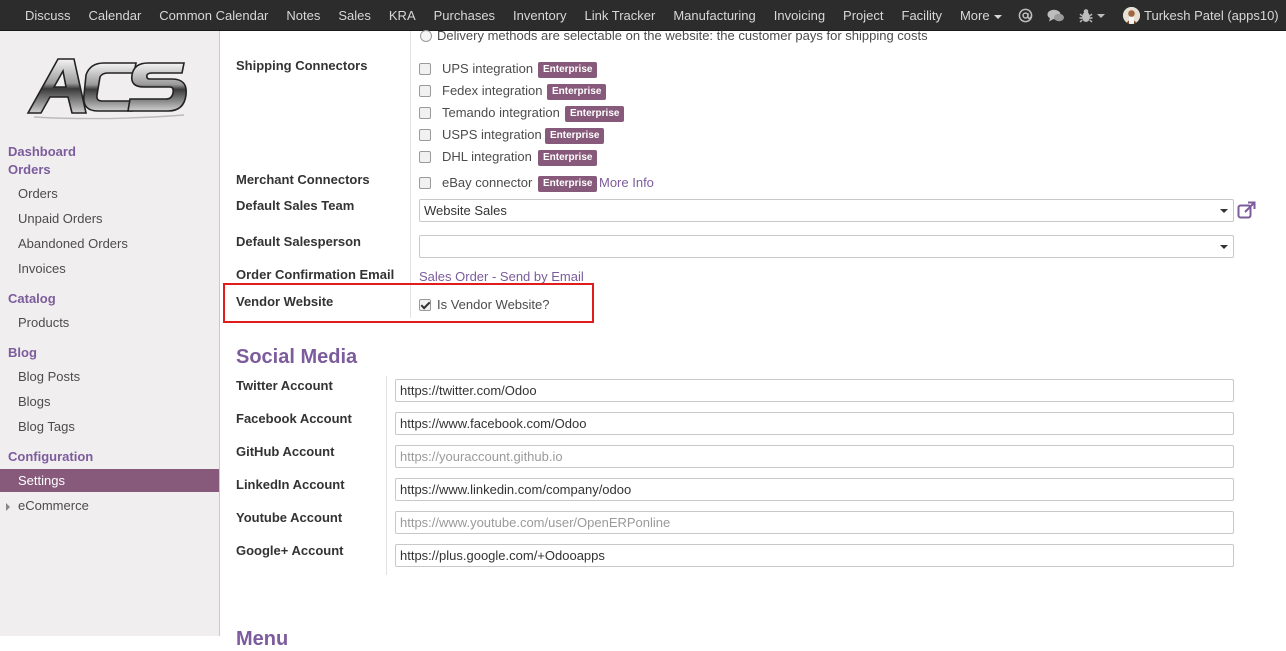  What do you see at coordinates (294, 418) in the screenshot?
I see `facebook-label: Facebook Account` at bounding box center [294, 418].